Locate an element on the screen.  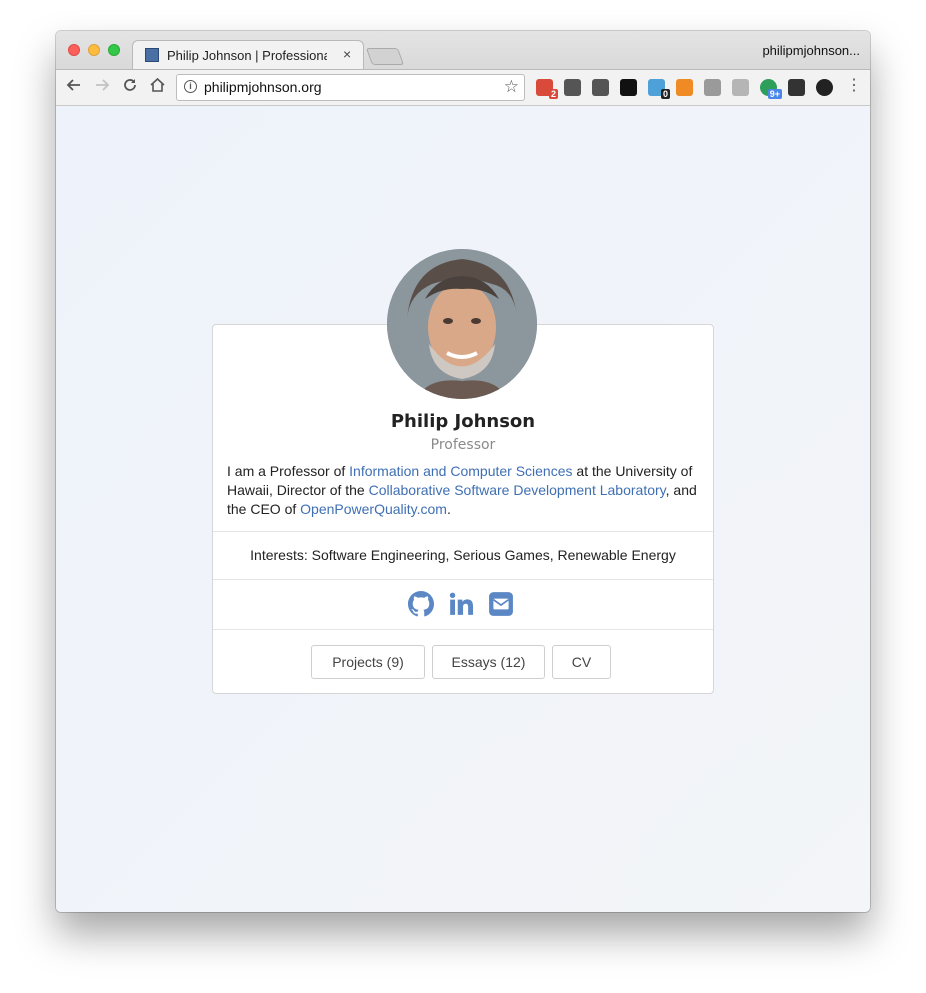
extension-eyedropper-icon is located at coordinates (796, 87).